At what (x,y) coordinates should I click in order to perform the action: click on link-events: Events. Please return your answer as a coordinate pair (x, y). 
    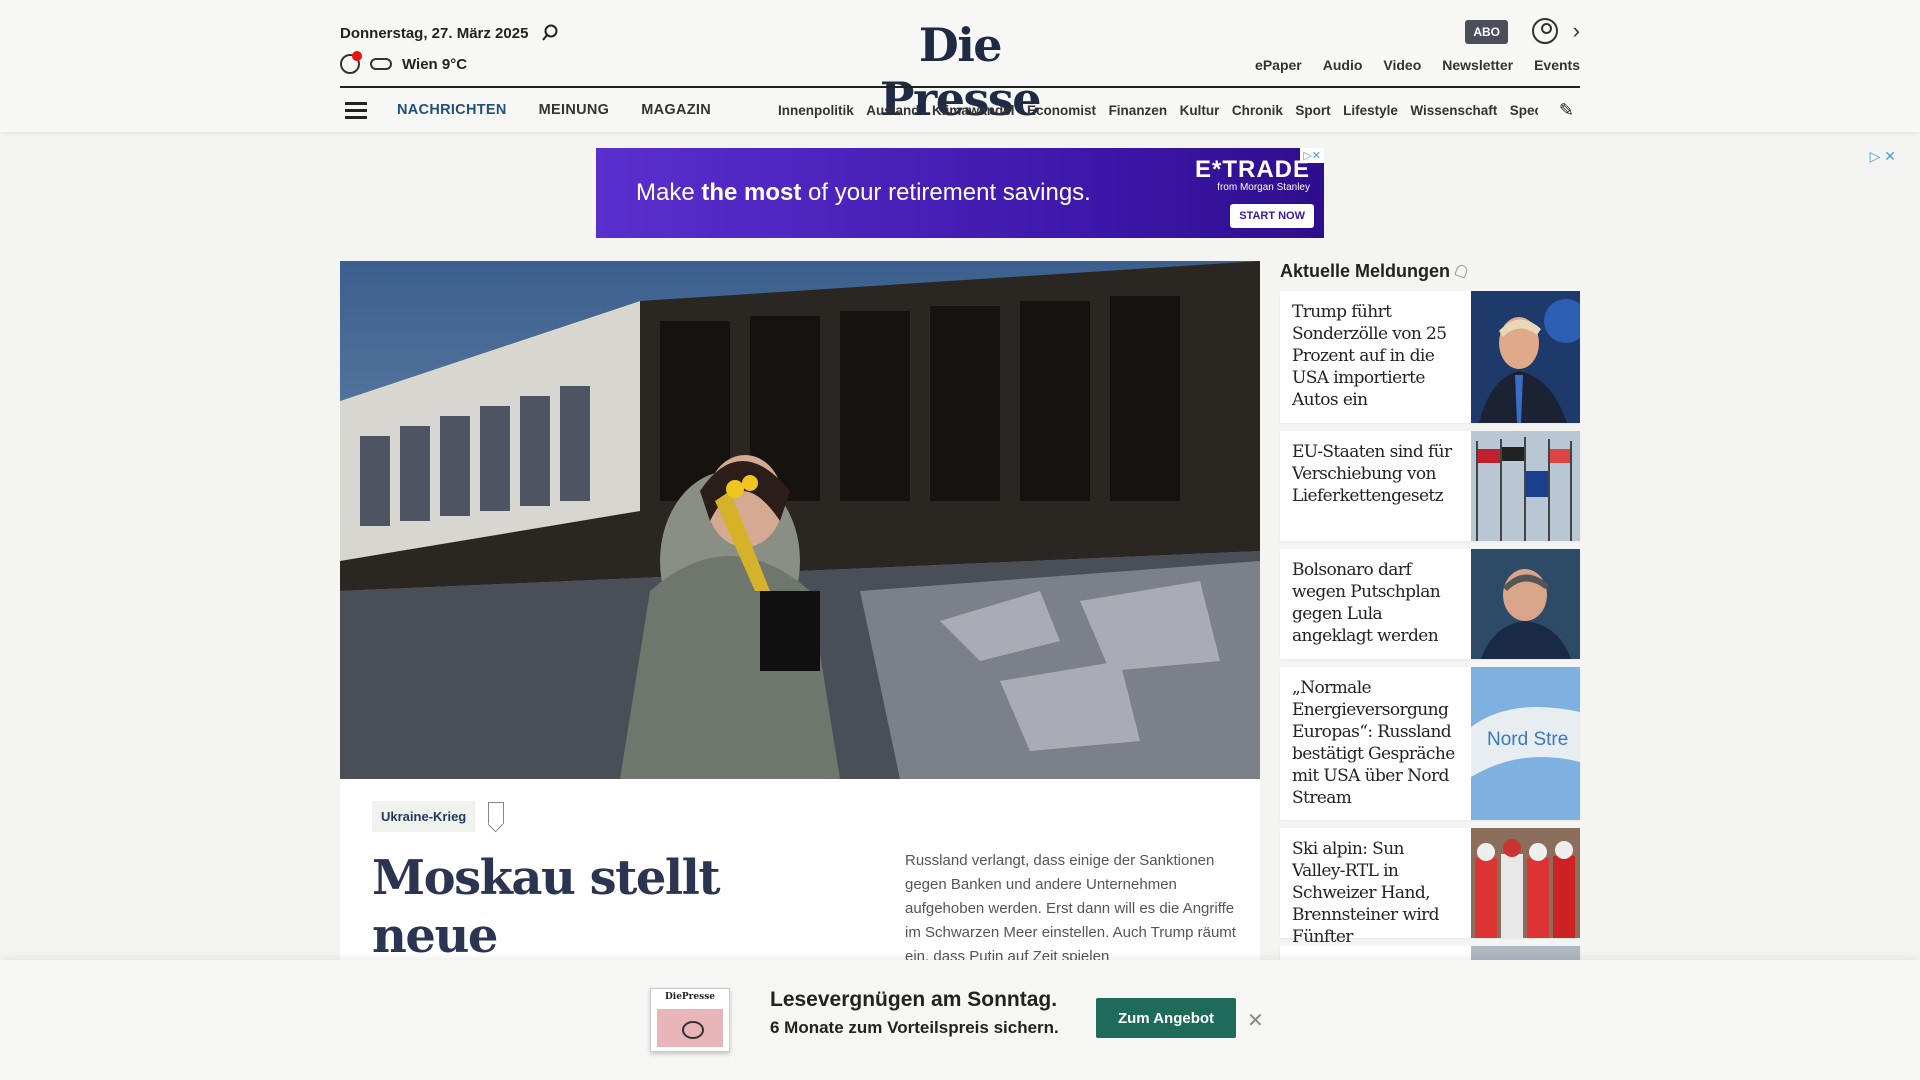
    Looking at the image, I should click on (1557, 65).